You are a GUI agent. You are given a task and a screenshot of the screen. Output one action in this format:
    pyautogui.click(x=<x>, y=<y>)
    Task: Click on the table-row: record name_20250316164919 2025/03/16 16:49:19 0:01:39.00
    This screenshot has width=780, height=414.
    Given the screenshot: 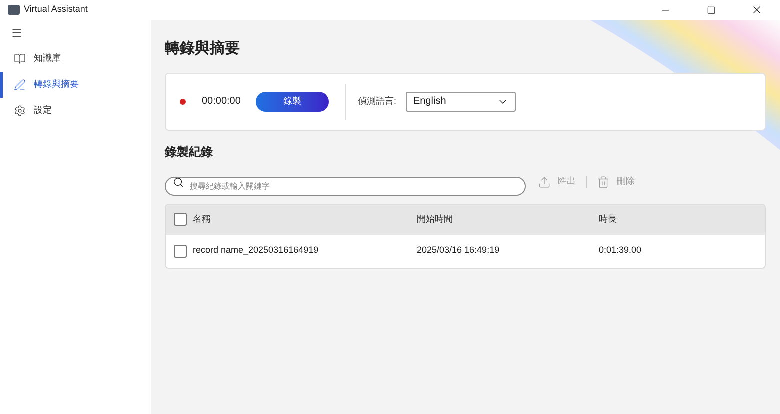 What is the action you would take?
    pyautogui.click(x=465, y=251)
    